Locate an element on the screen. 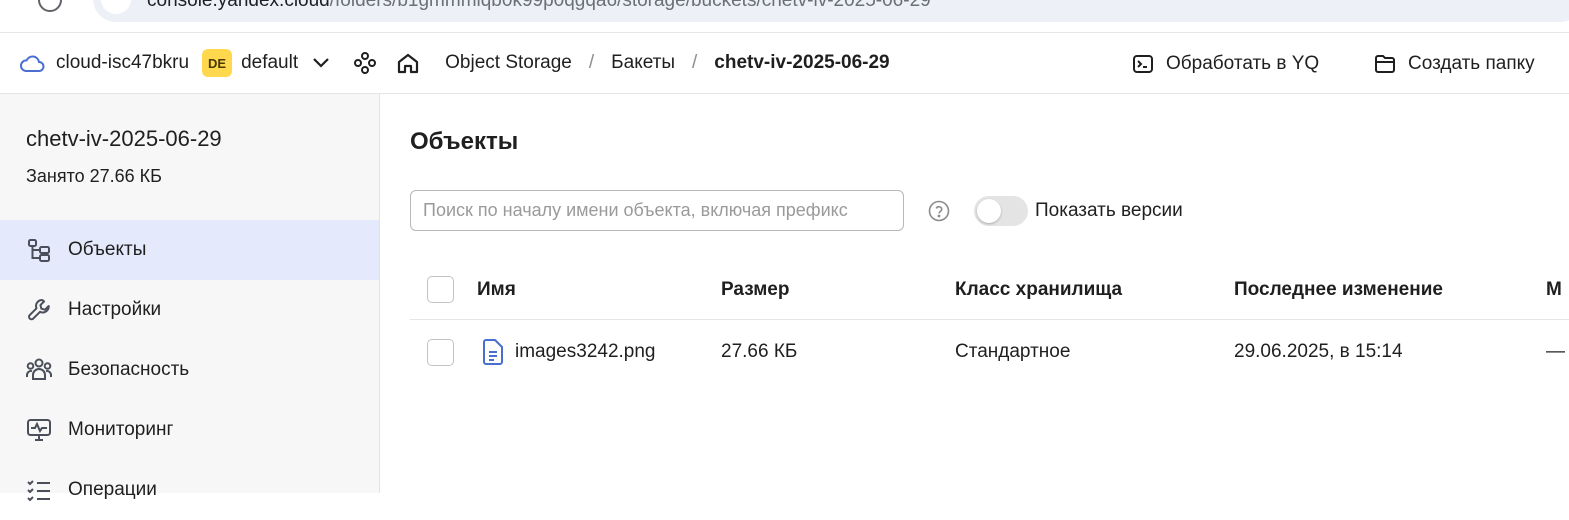 The image size is (1569, 520). sidebar-item-settings: Настройки is located at coordinates (189, 310).